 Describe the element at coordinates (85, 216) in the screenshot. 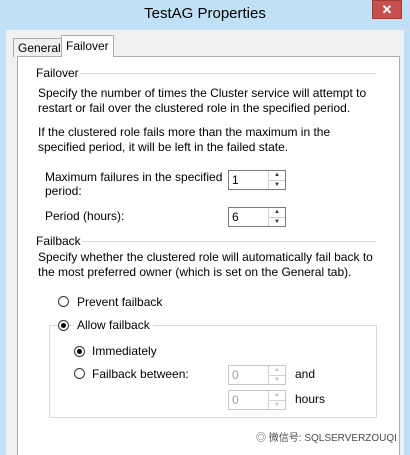

I see `period-label: Period (hours):` at that location.